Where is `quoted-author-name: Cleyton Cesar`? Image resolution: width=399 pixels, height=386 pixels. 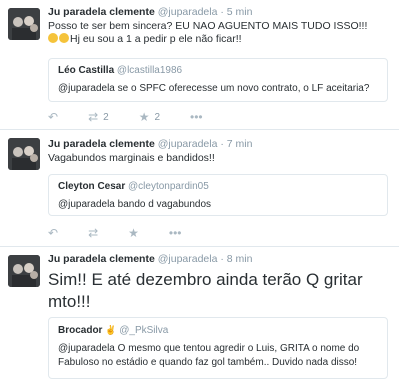
quoted-author-name: Cleyton Cesar is located at coordinates (92, 186).